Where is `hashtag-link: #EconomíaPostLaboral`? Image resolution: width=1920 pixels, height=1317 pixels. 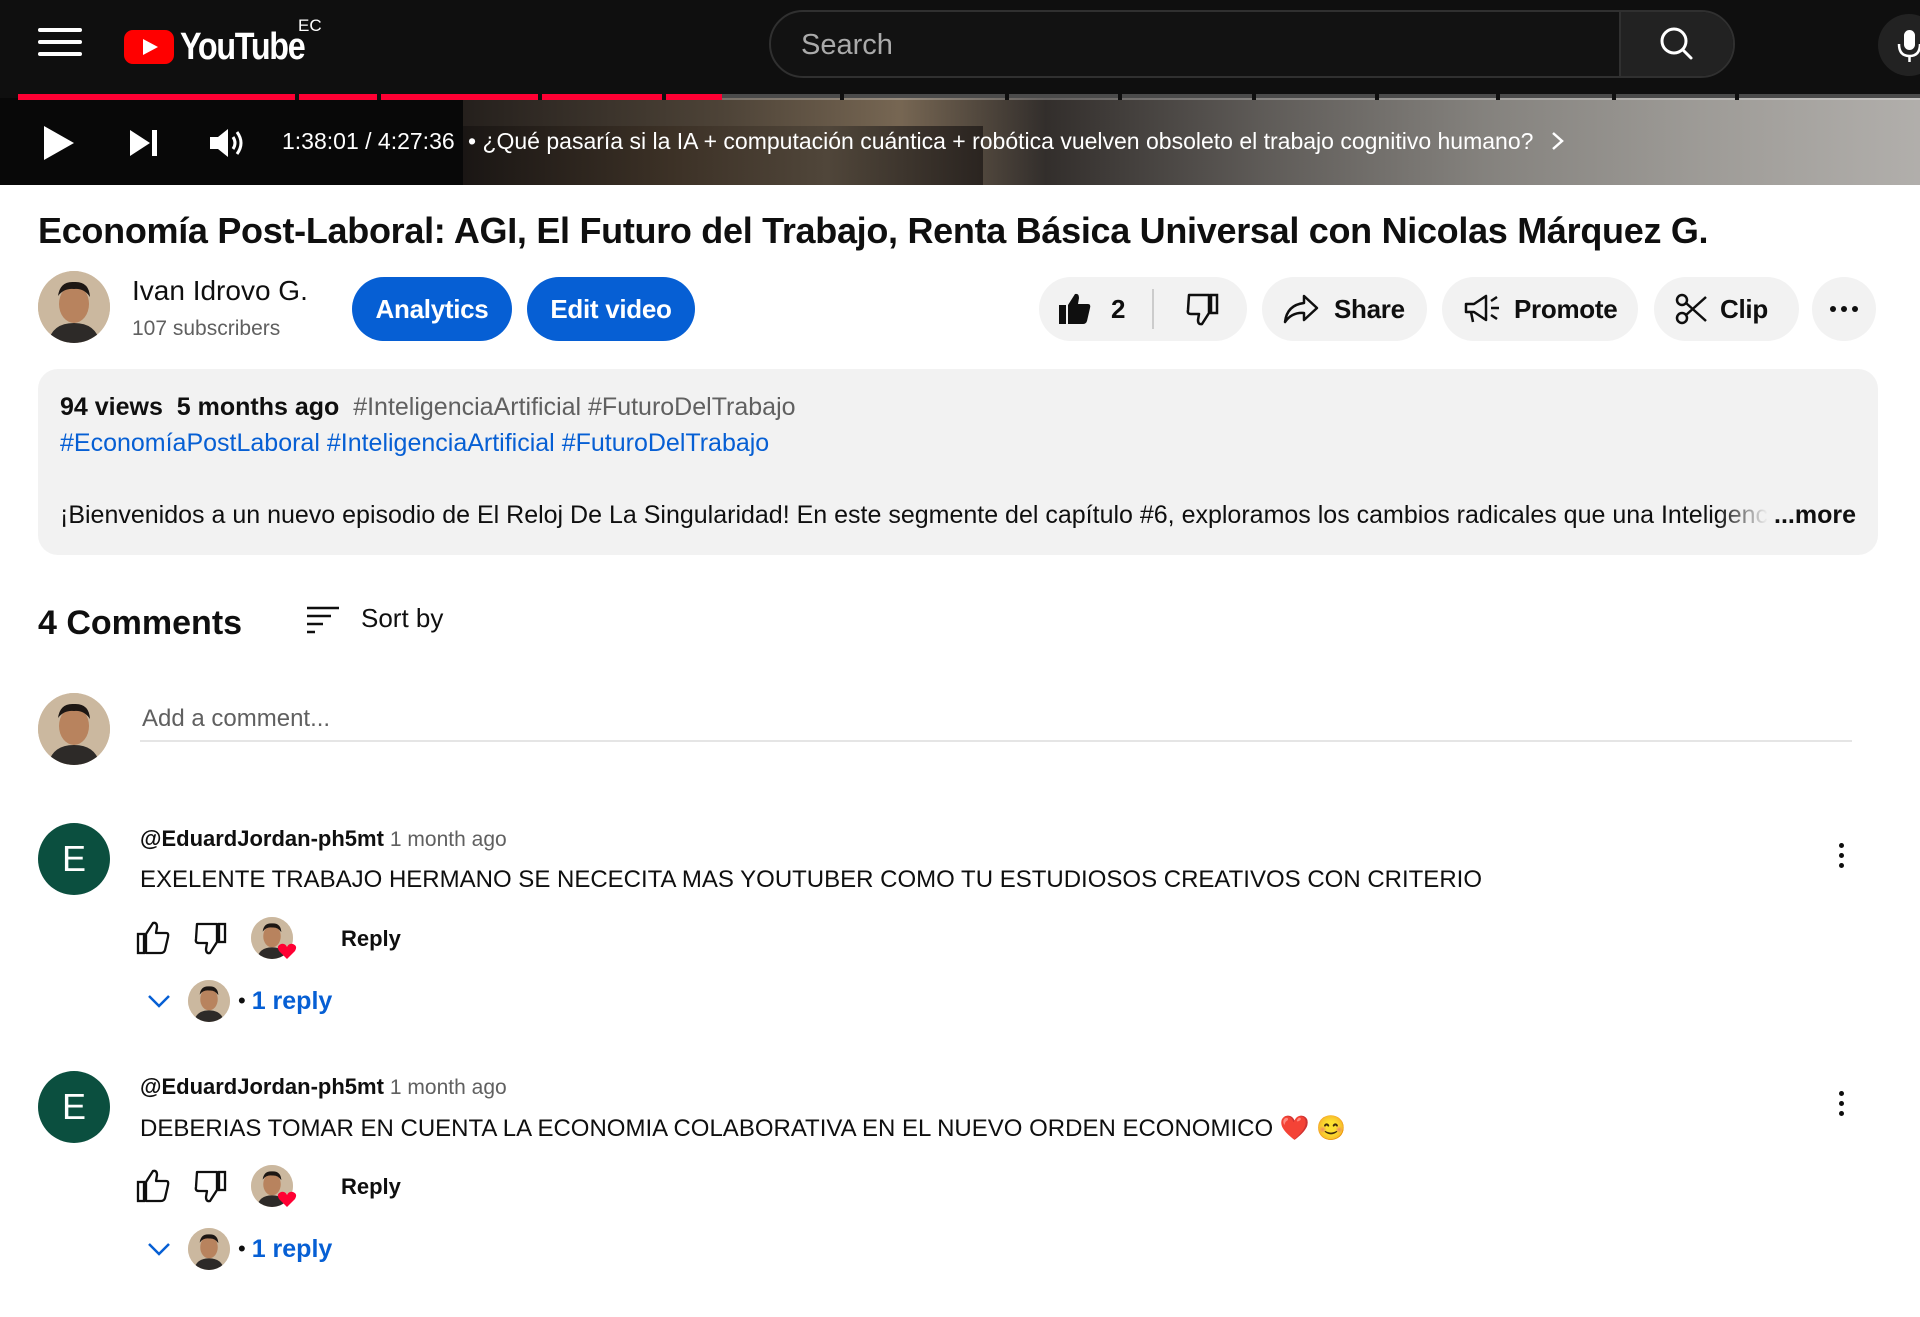 hashtag-link: #EconomíaPostLaboral is located at coordinates (190, 443).